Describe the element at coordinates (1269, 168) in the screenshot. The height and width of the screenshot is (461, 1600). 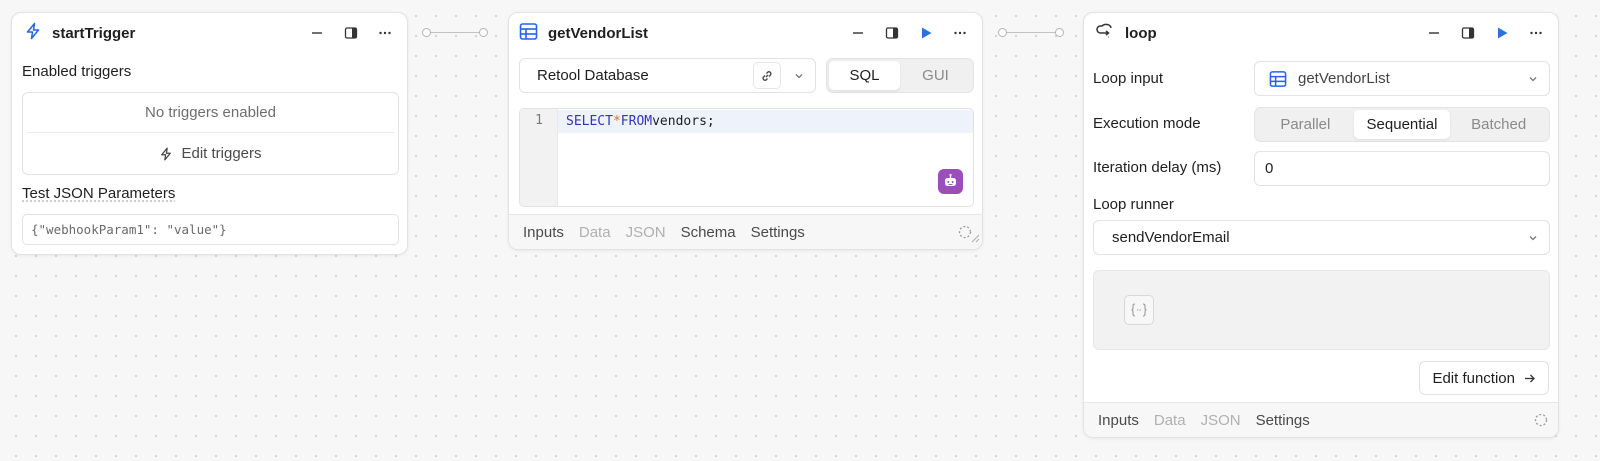
I see `iteration-delay-value: 0` at that location.